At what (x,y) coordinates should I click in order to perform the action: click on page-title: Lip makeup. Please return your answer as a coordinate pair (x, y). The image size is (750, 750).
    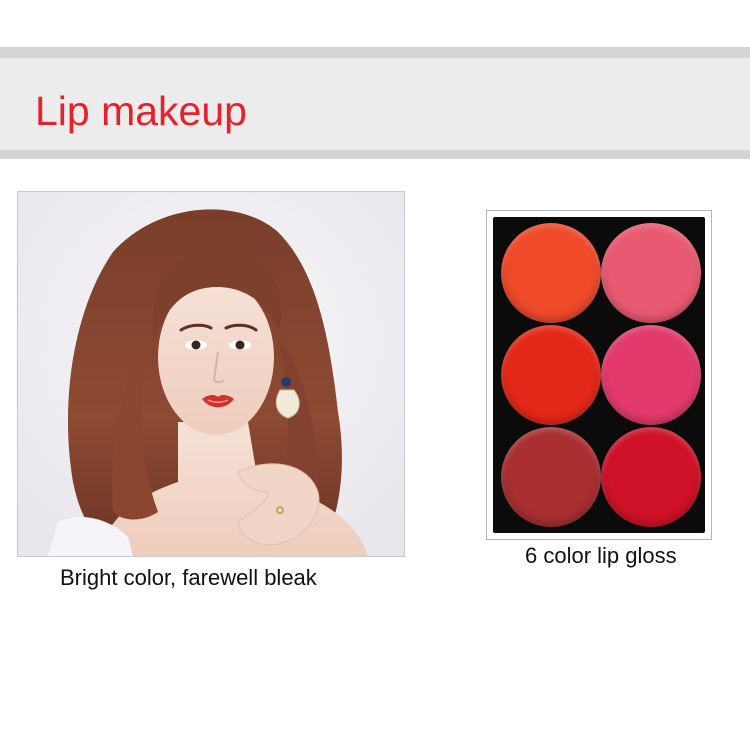
    Looking at the image, I should click on (141, 111).